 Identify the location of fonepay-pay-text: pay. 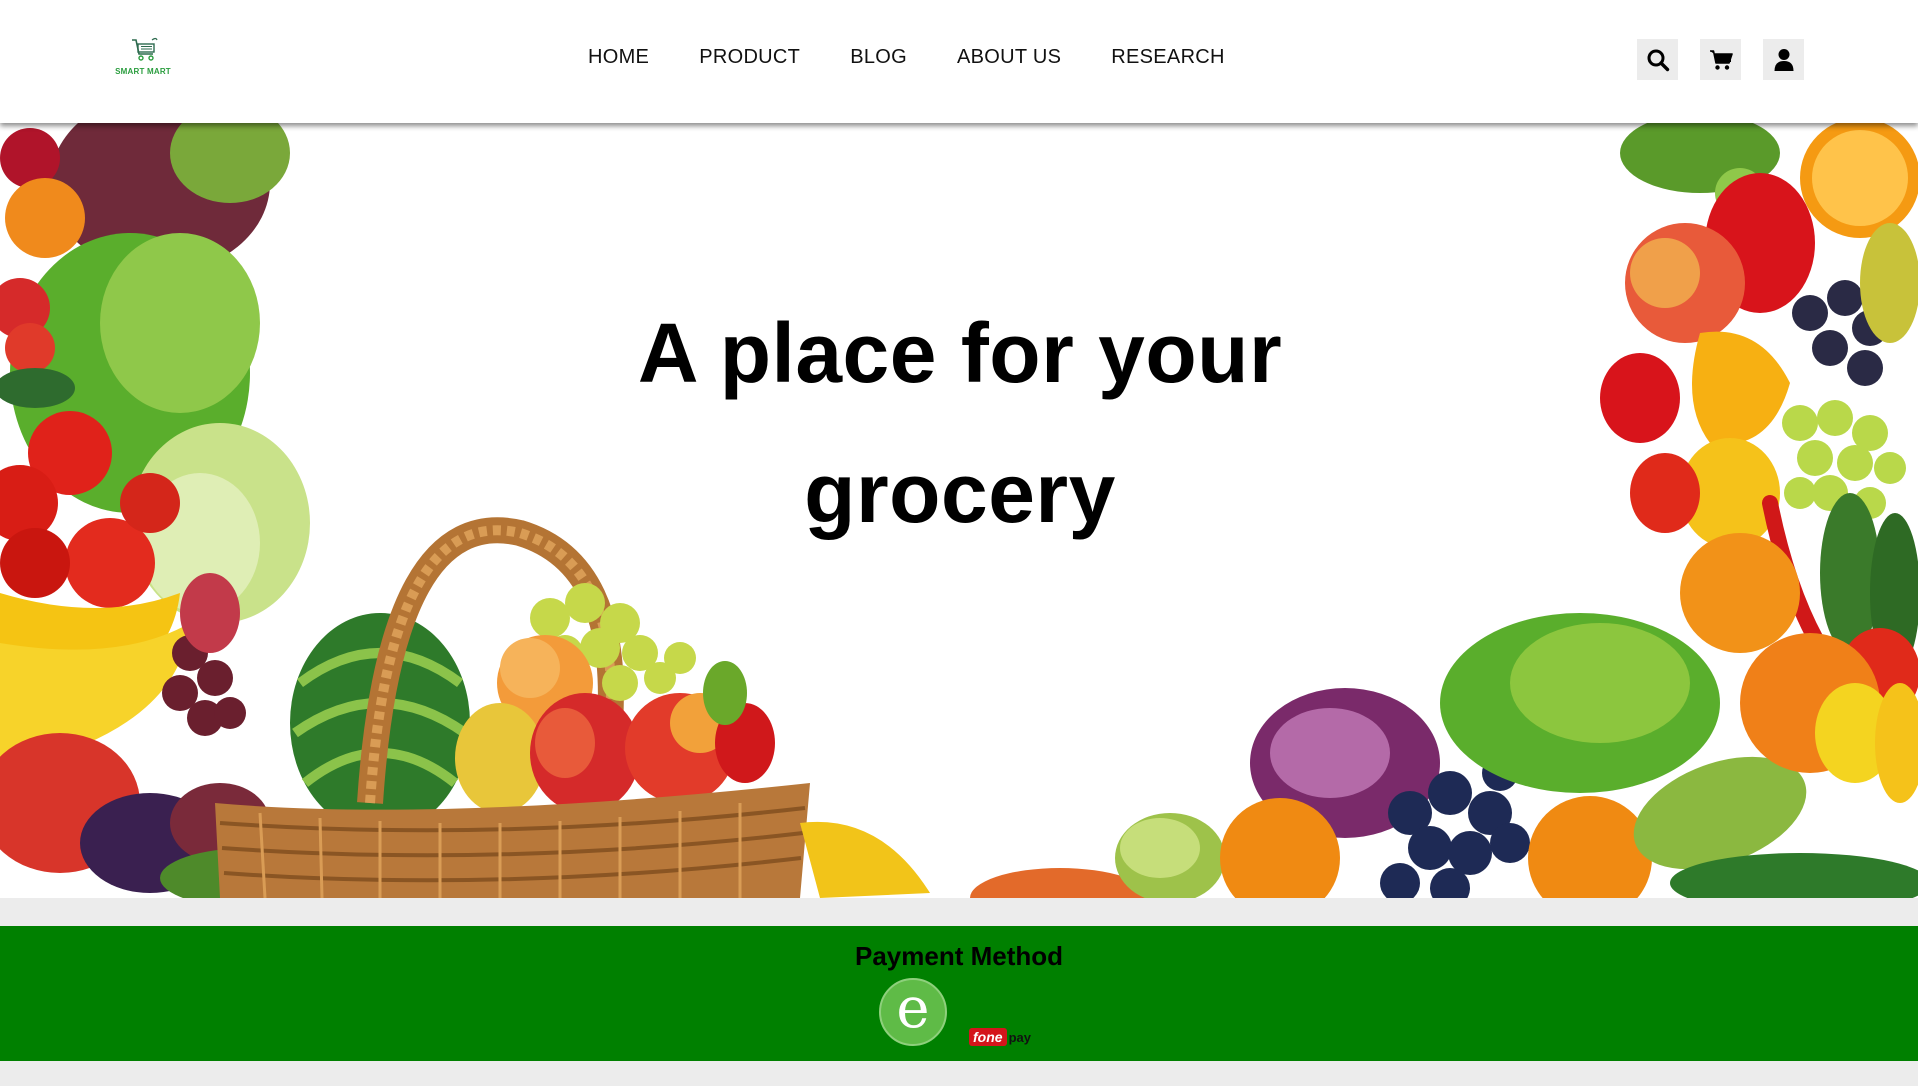
(1019, 1037).